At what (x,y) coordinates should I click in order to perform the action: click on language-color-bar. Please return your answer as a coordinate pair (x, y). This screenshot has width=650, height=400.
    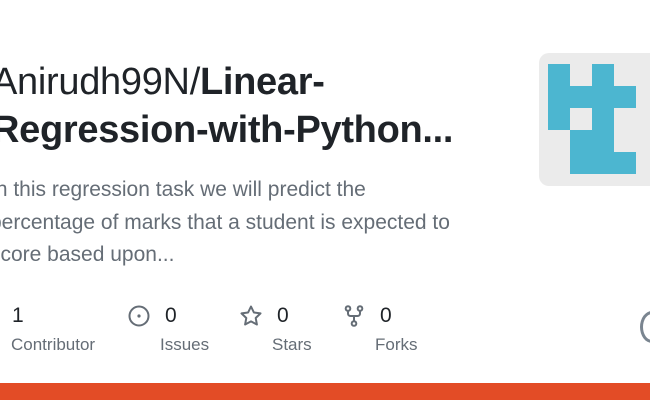
    Looking at the image, I should click on (325, 391).